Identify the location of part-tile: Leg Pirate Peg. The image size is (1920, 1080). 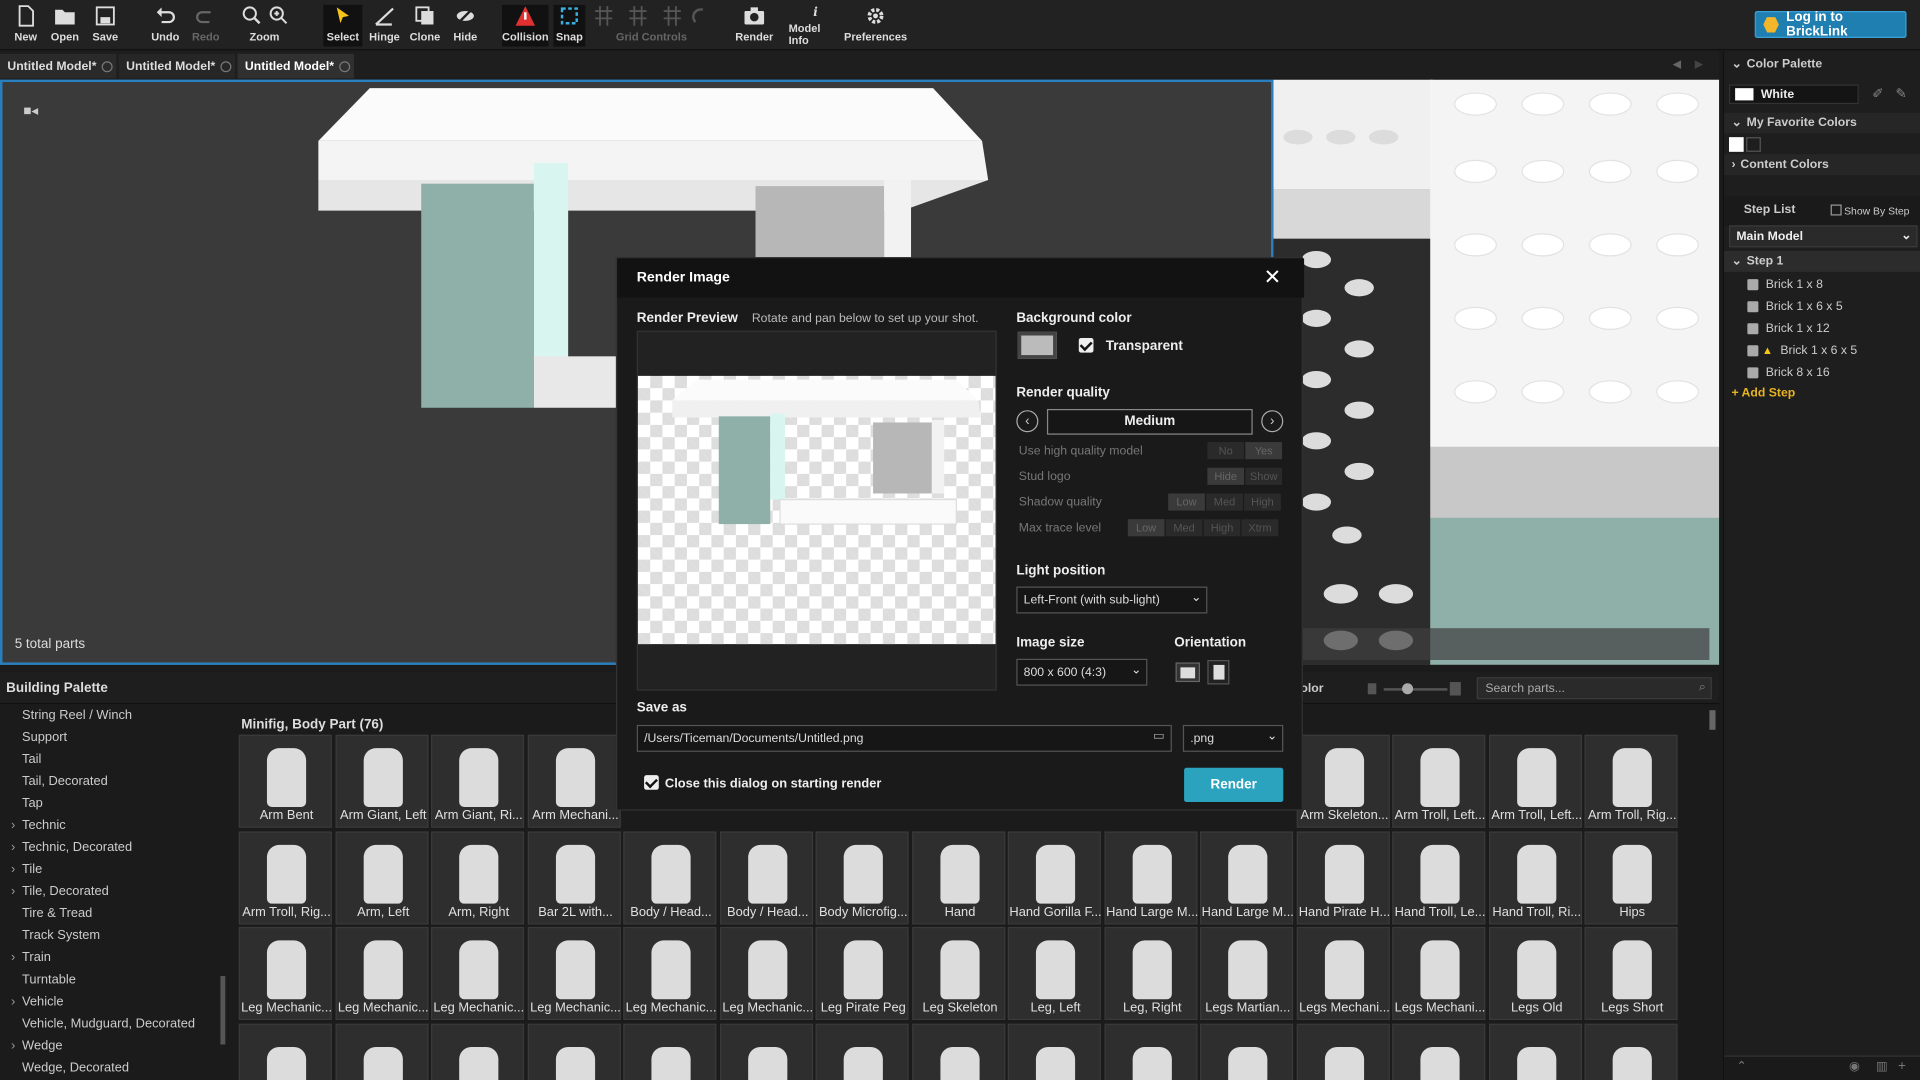
(862, 973).